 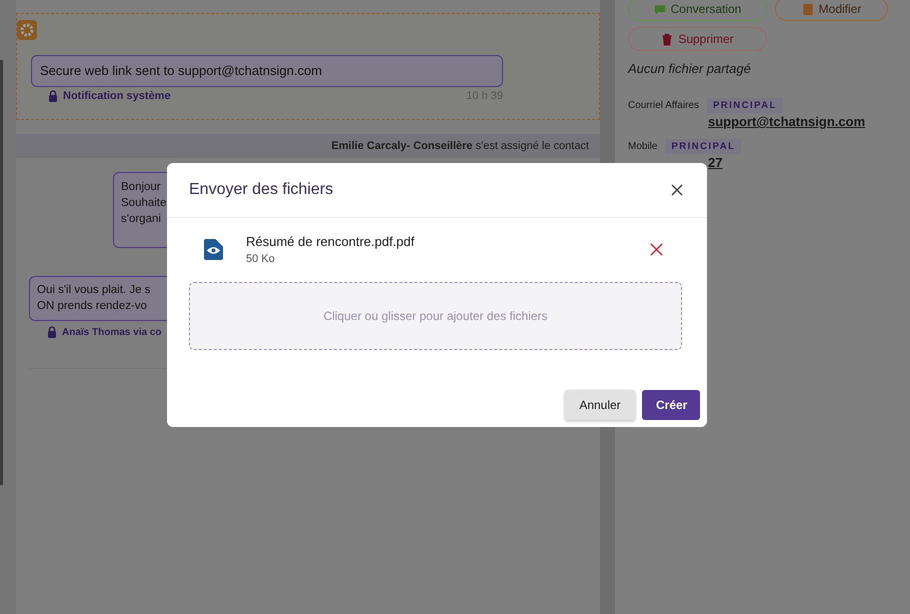 I want to click on chat-bubble-icon, so click(x=660, y=9).